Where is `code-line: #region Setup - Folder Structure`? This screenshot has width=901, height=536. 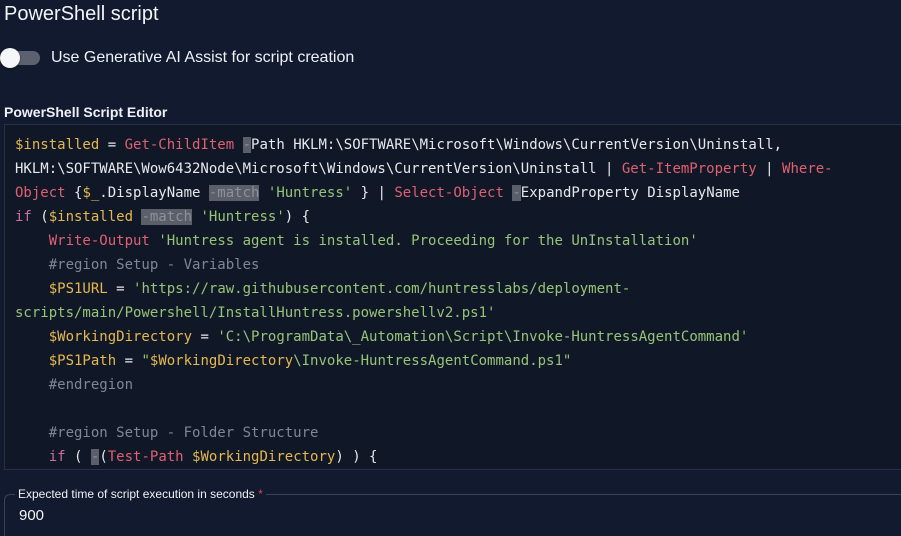 code-line: #region Setup - Folder Structure is located at coordinates (424, 433).